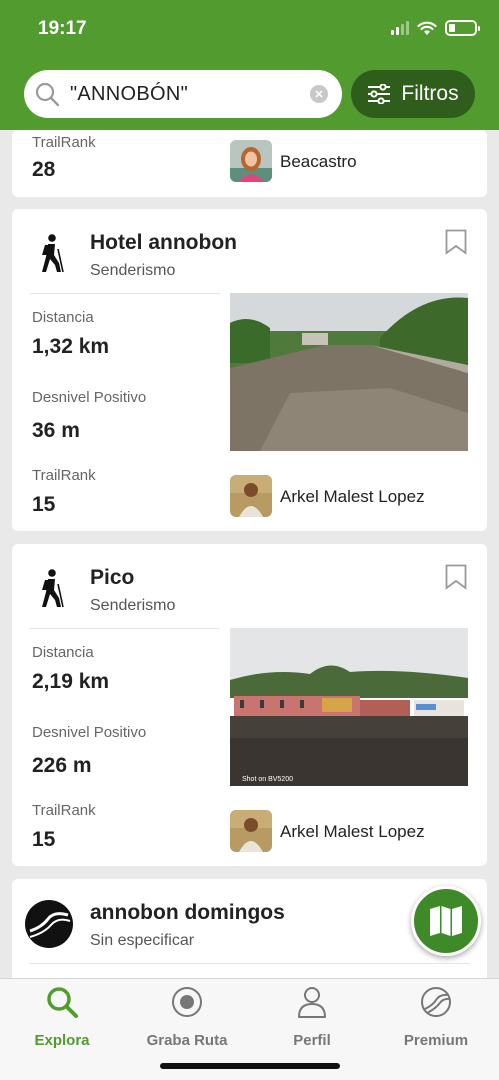 The width and height of the screenshot is (499, 1080). Describe the element at coordinates (62, 28) in the screenshot. I see `status-time: 19:17` at that location.